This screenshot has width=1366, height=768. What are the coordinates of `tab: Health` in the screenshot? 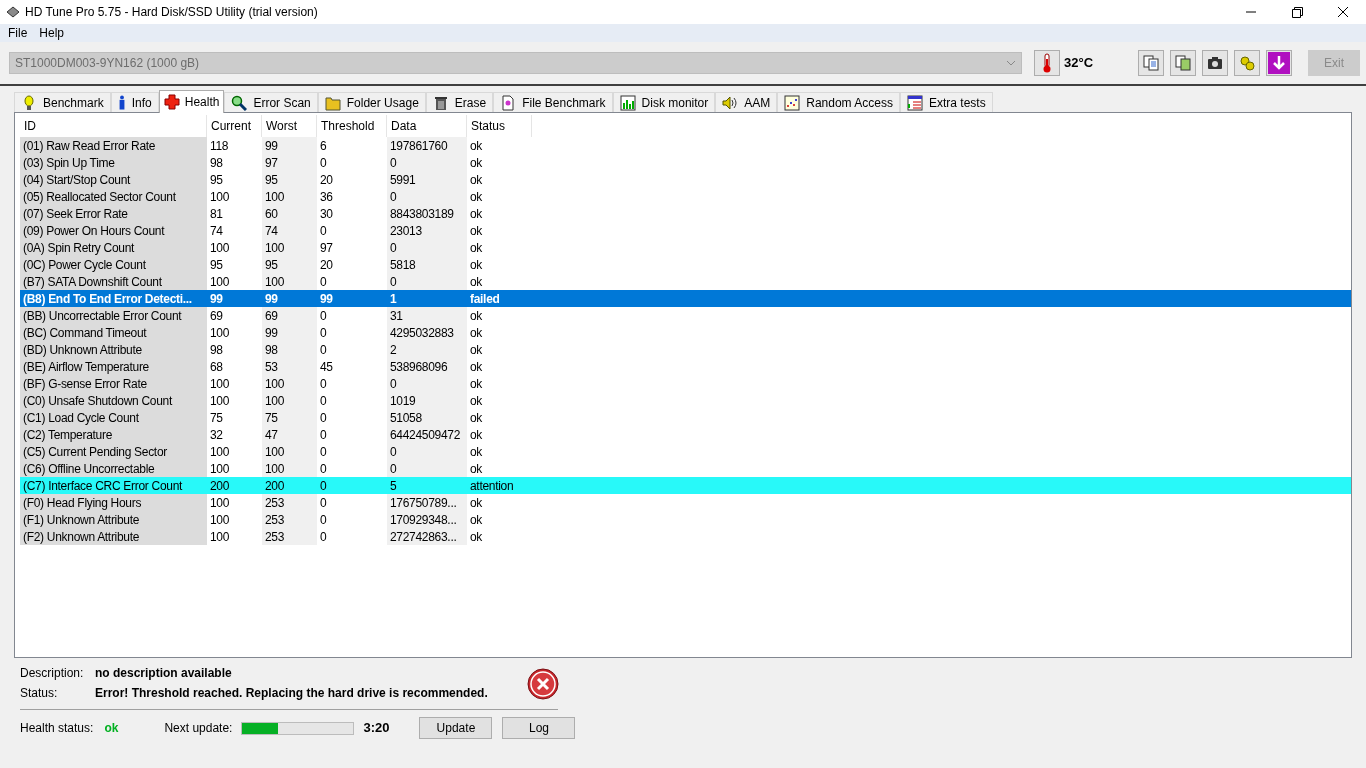 It's located at (191, 101).